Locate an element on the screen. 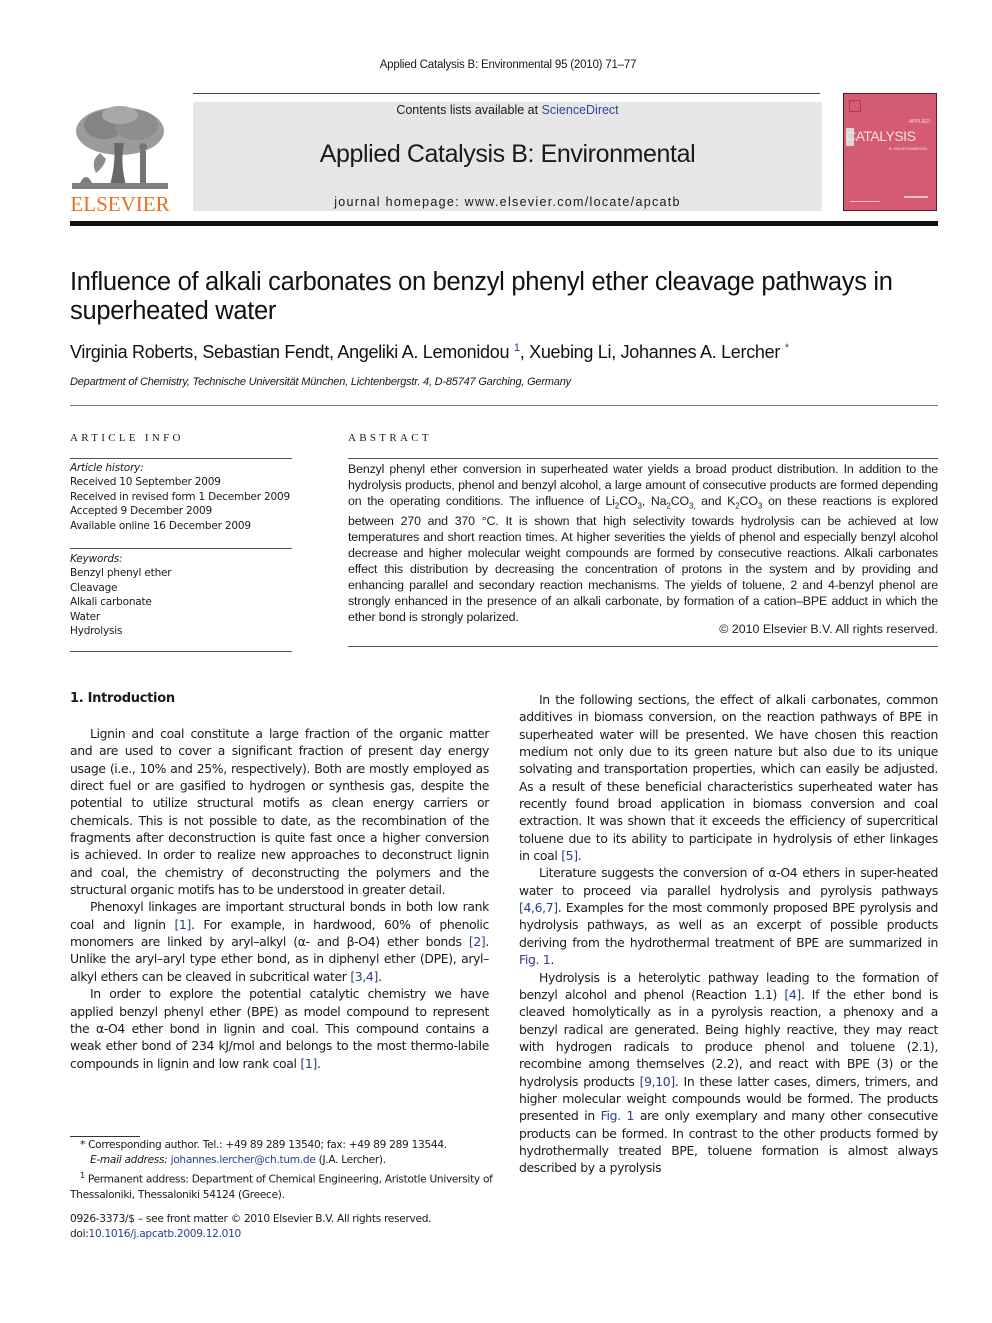  abstract-heading: ABSTRACT is located at coordinates (390, 438).